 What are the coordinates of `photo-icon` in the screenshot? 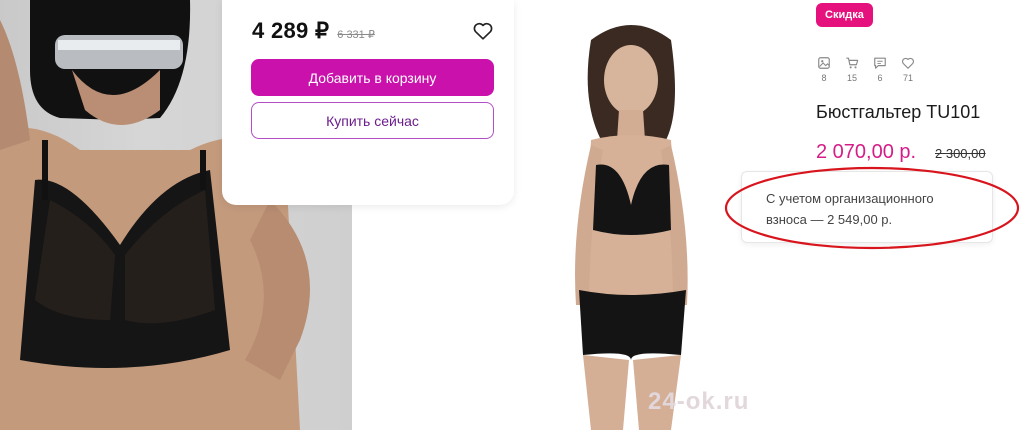 It's located at (824, 63).